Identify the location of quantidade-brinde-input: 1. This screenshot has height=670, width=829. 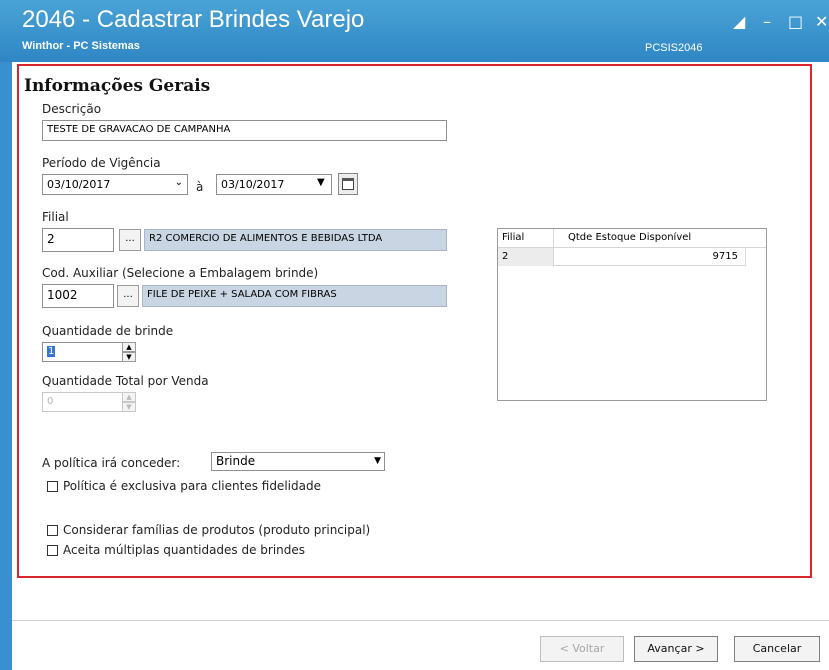
(83, 352).